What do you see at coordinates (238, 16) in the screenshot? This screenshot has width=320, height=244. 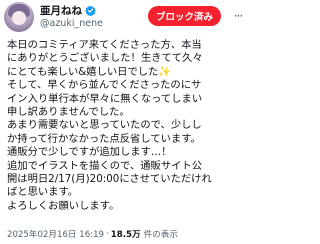 I see `more-options-icon: ···` at bounding box center [238, 16].